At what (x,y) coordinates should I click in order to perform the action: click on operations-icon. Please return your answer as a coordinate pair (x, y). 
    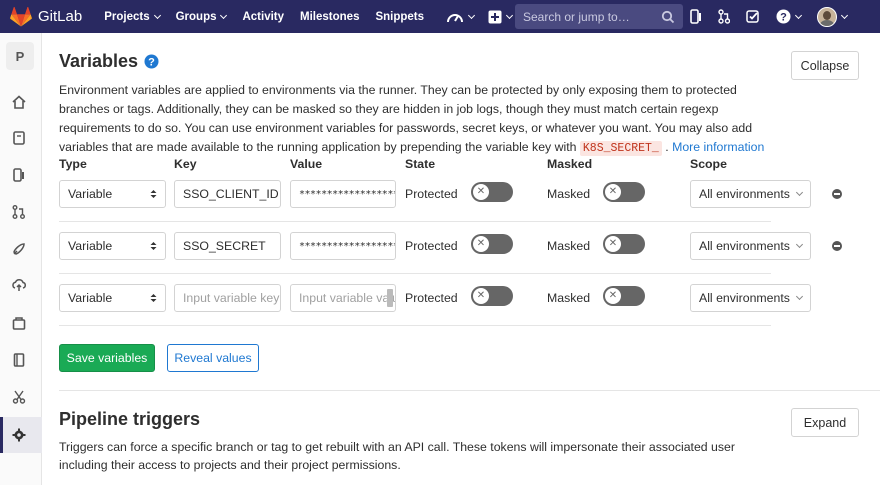
    Looking at the image, I should click on (19, 285).